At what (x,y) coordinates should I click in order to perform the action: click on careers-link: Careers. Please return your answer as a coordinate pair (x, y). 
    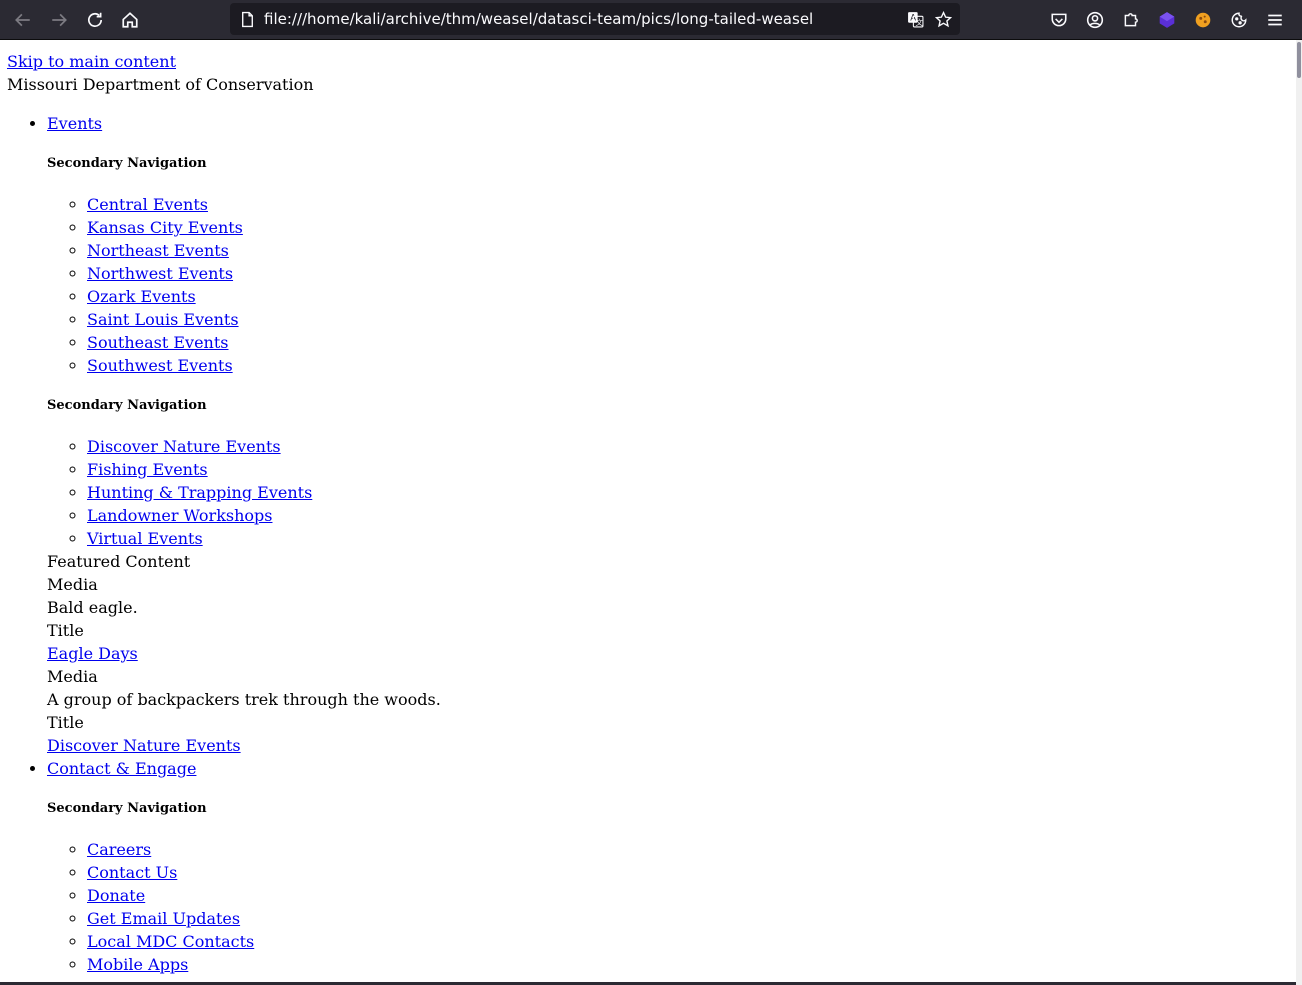
    Looking at the image, I should click on (119, 849).